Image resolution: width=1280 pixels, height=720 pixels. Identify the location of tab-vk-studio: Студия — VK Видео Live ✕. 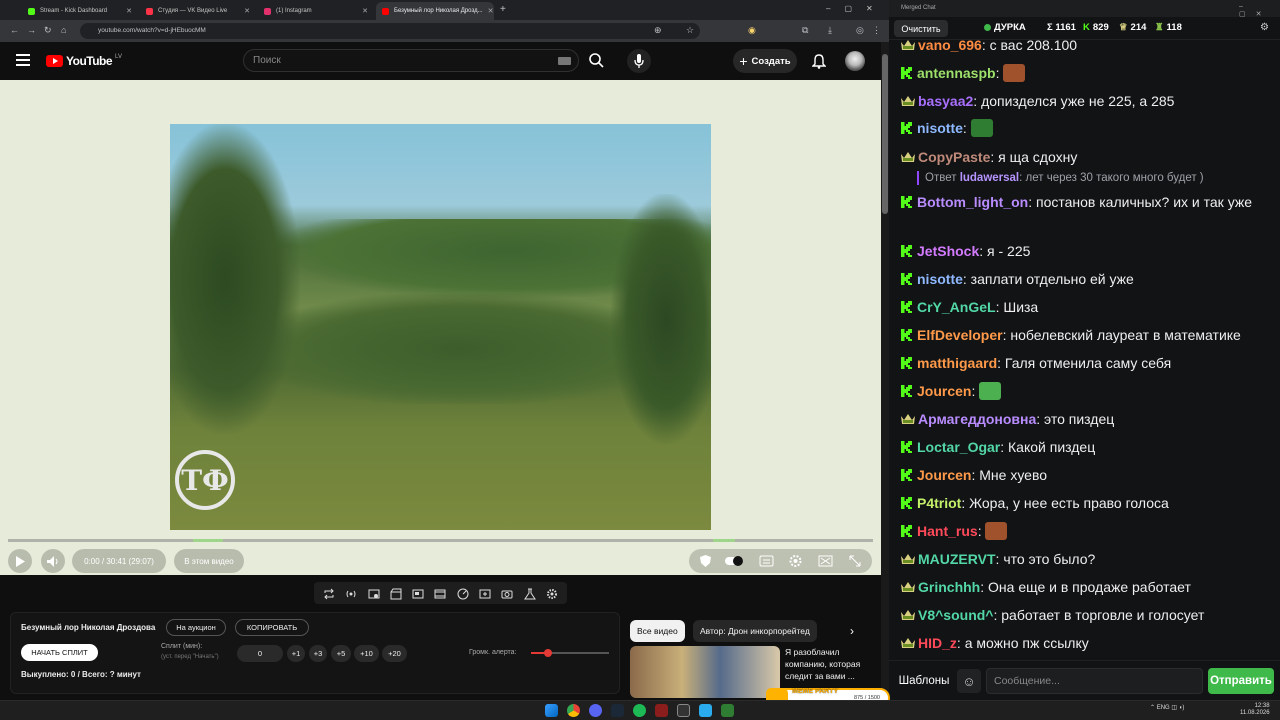
(198, 11).